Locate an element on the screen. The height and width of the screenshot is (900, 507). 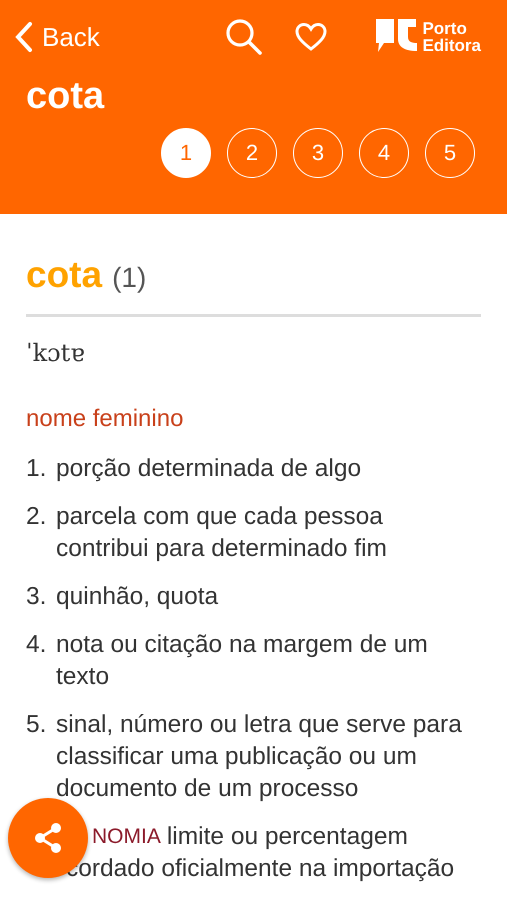
part-of-speech: nome feminino is located at coordinates (105, 419).